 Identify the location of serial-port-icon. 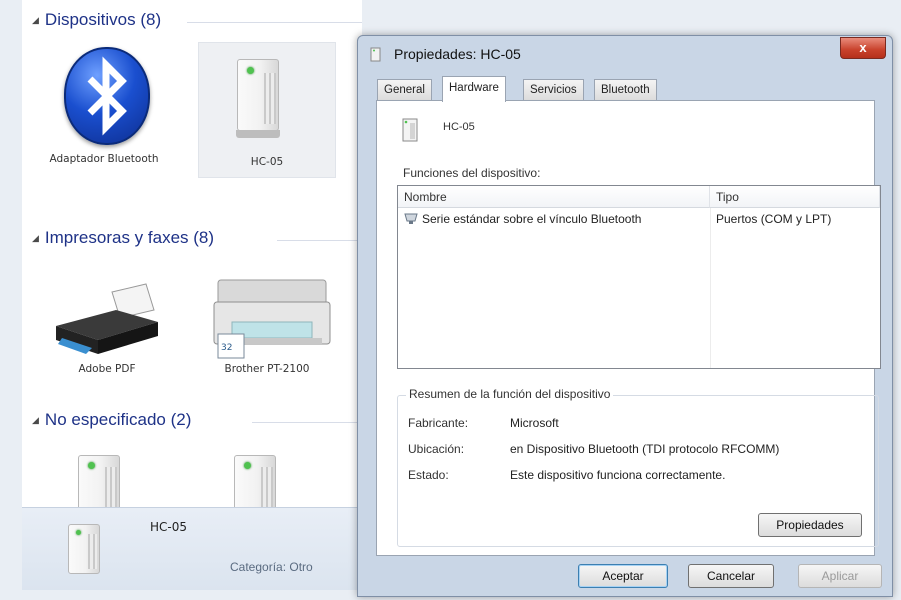
(411, 218).